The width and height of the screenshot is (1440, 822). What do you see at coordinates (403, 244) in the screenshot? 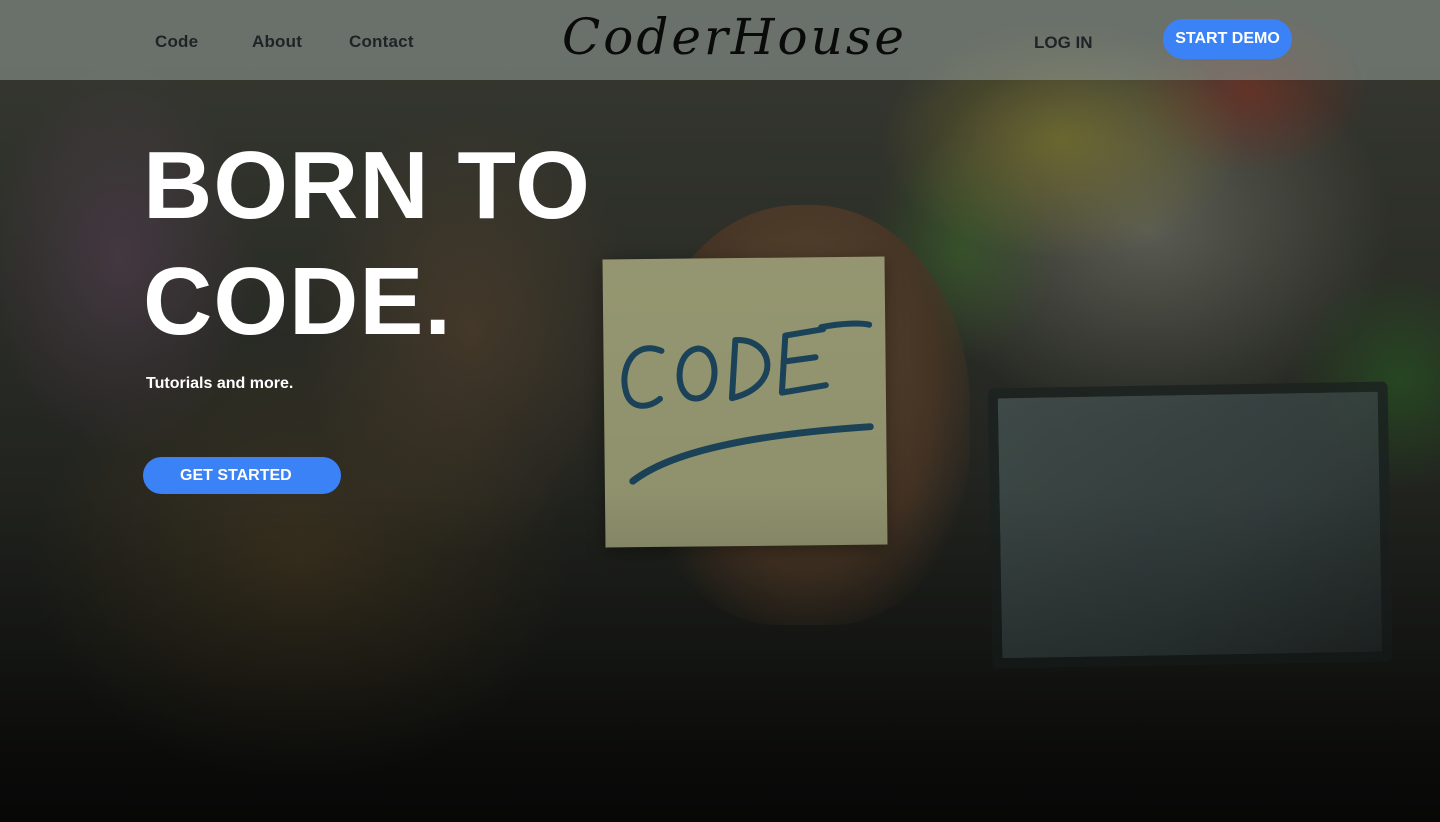
I see `hero-headline: BORN TO CODE.` at bounding box center [403, 244].